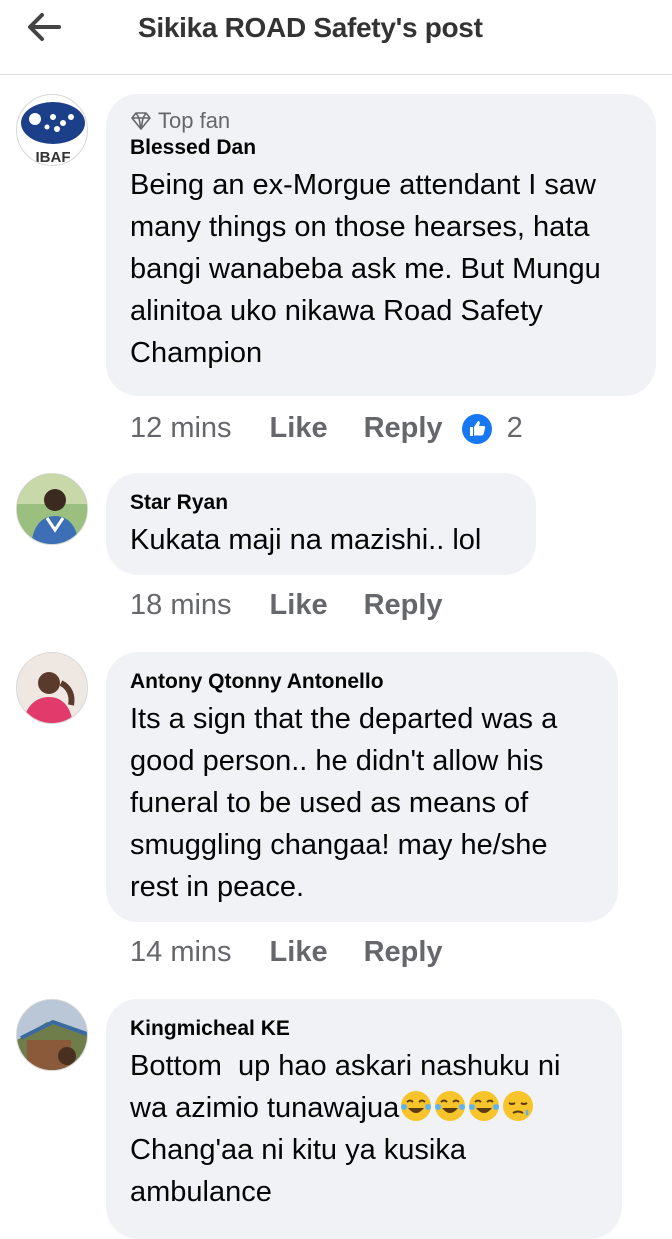  I want to click on comment-actions: 12 mins Like Reply 2, so click(326, 428).